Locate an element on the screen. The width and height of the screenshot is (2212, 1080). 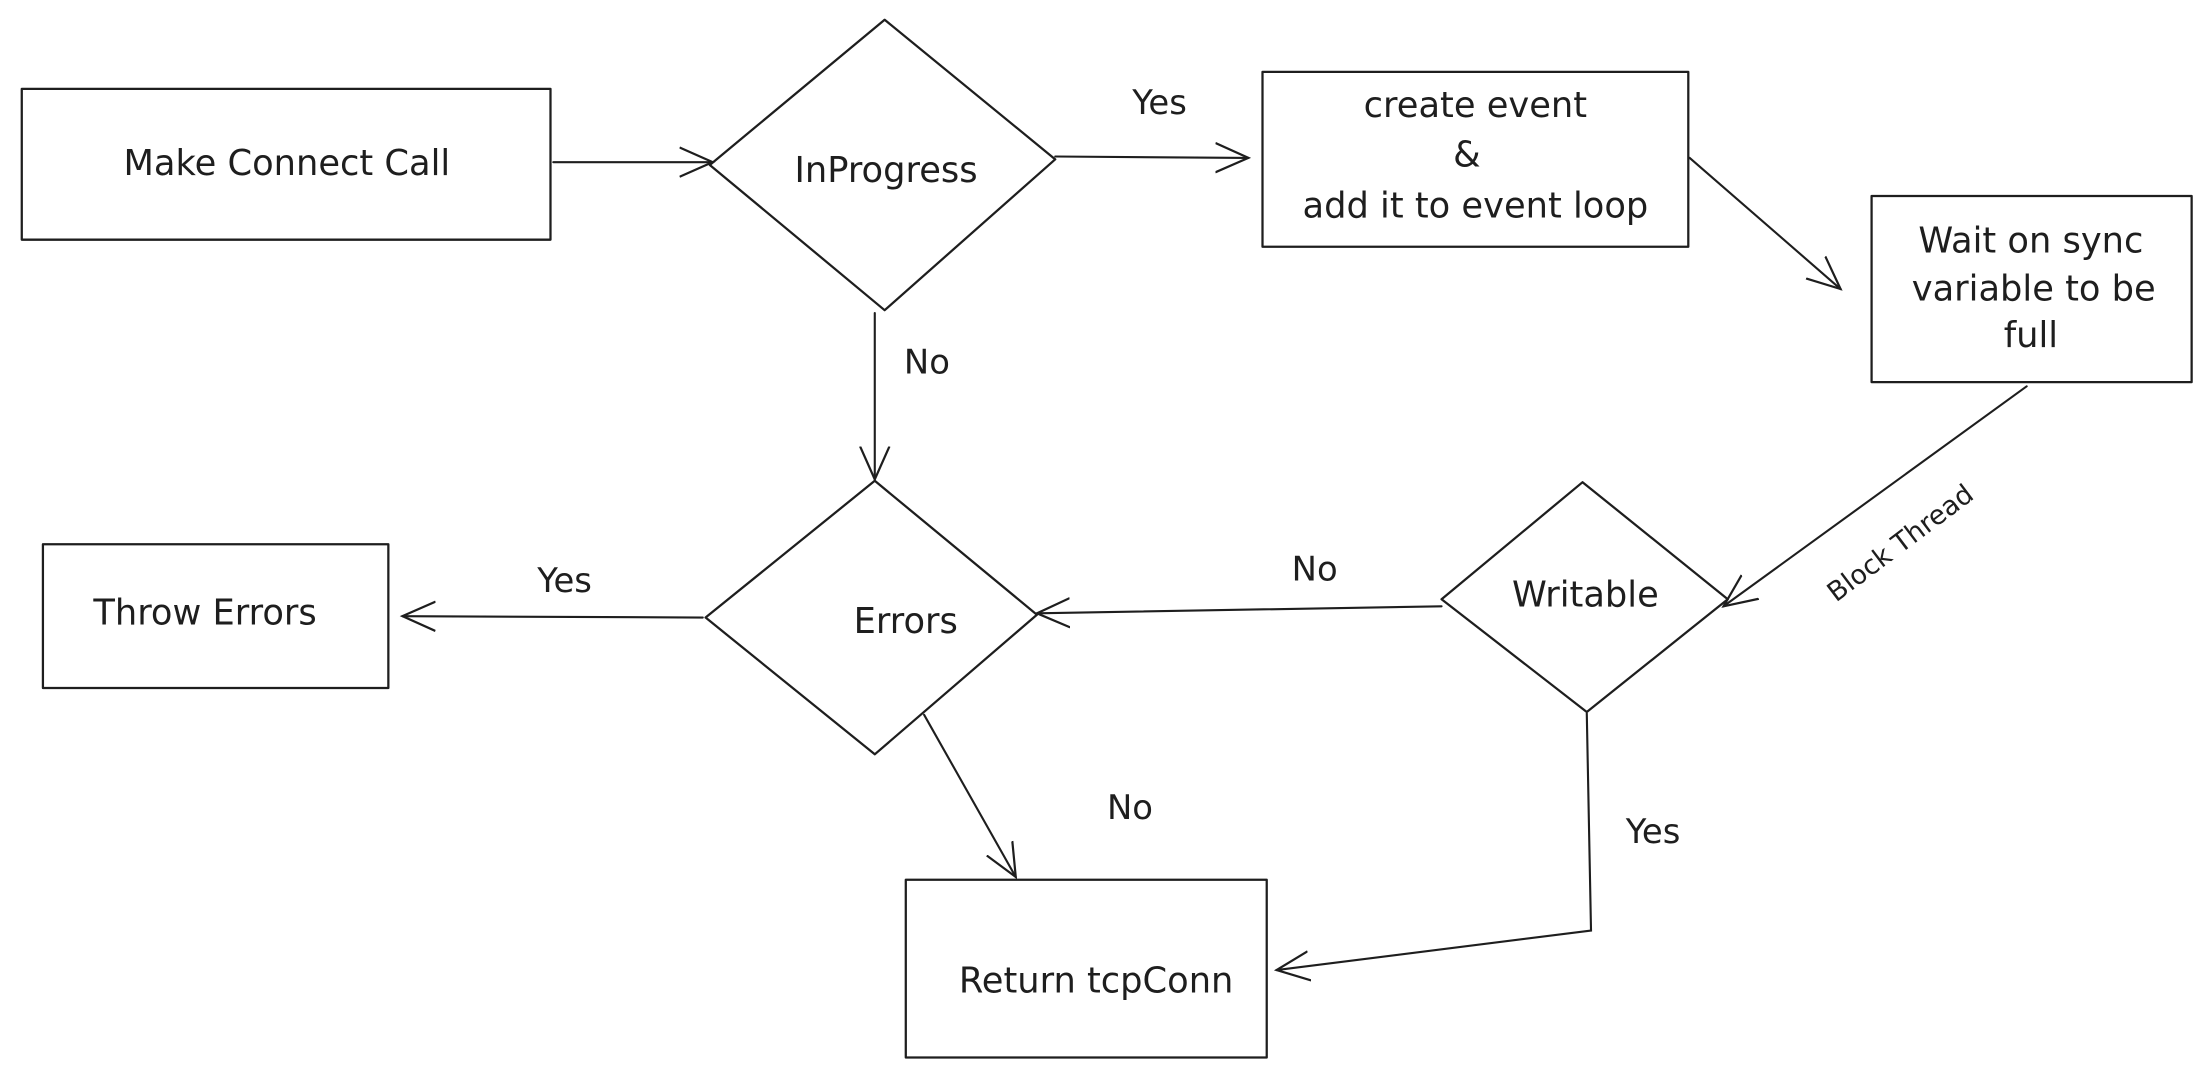
node-create-event: create event & add it to event loop is located at coordinates (1475, 159).